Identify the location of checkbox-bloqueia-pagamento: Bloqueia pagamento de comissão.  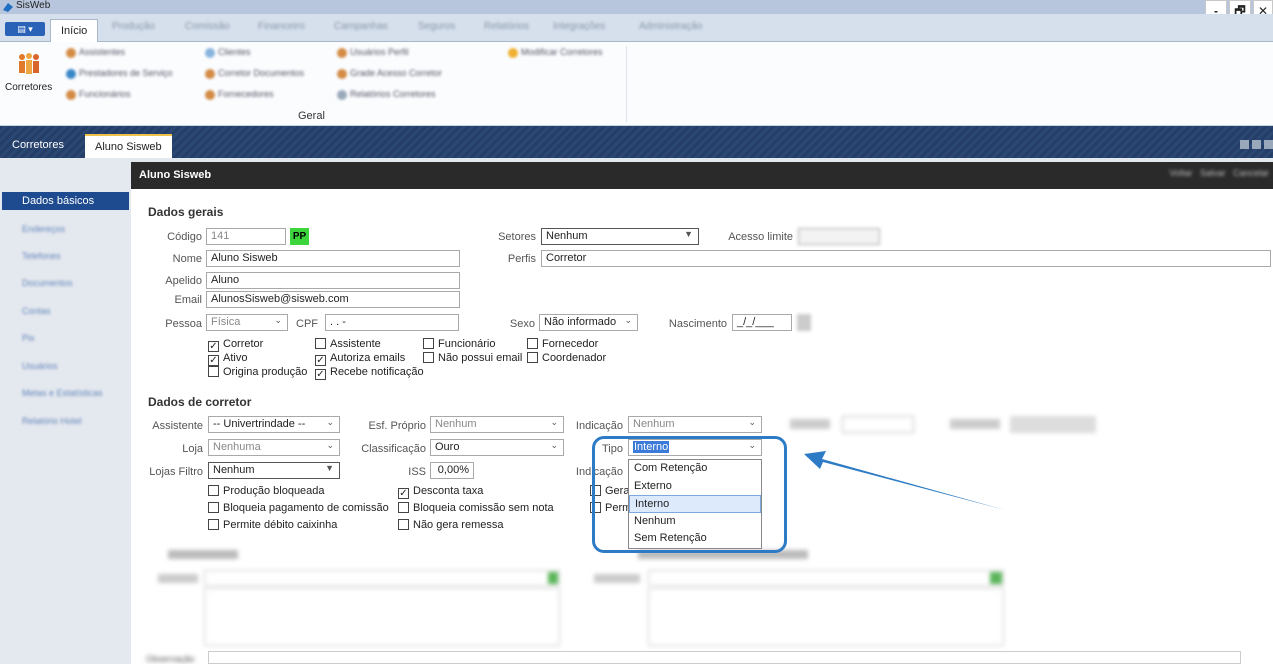
(298, 508).